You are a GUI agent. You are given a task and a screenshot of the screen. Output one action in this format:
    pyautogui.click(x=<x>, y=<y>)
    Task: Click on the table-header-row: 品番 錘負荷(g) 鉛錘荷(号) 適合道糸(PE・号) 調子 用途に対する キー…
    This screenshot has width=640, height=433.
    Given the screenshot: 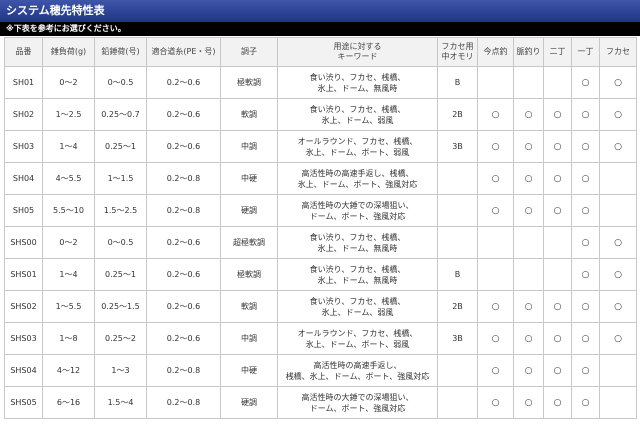 What is the action you would take?
    pyautogui.click(x=320, y=52)
    